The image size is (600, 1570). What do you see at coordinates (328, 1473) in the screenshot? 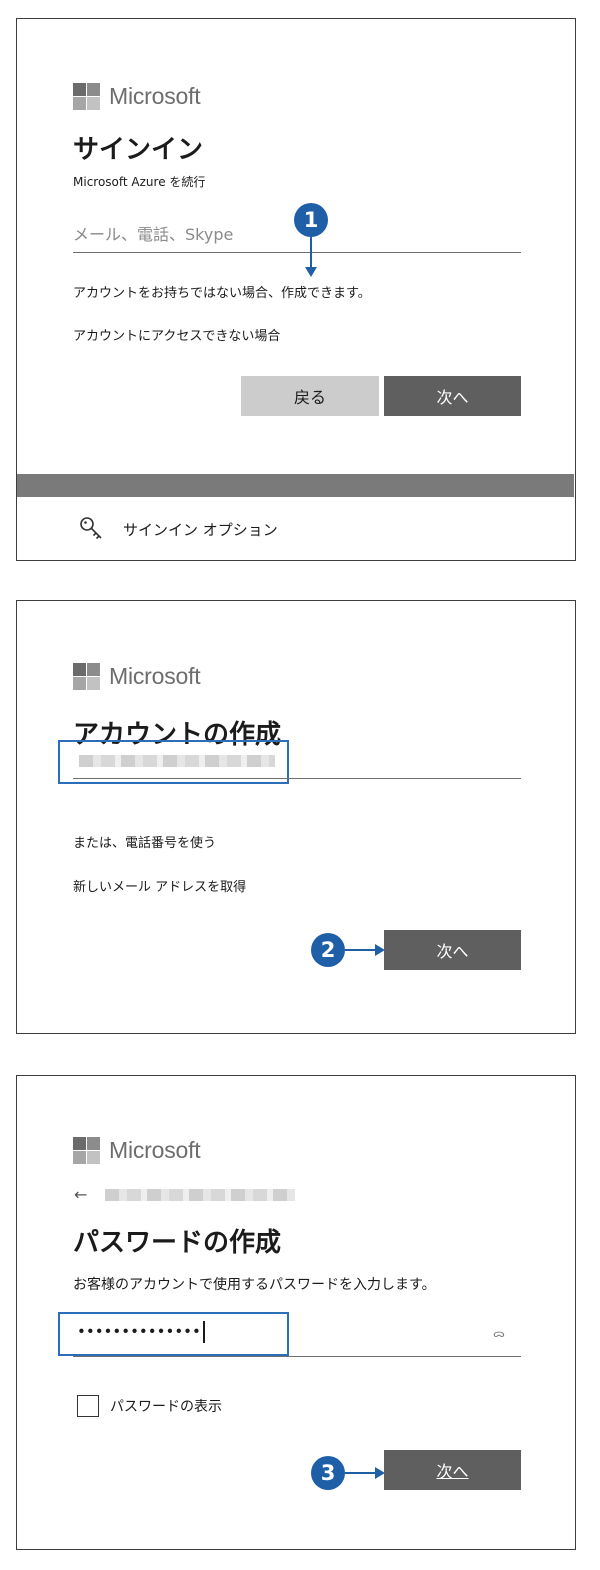
I see `step-badge-3: 3` at bounding box center [328, 1473].